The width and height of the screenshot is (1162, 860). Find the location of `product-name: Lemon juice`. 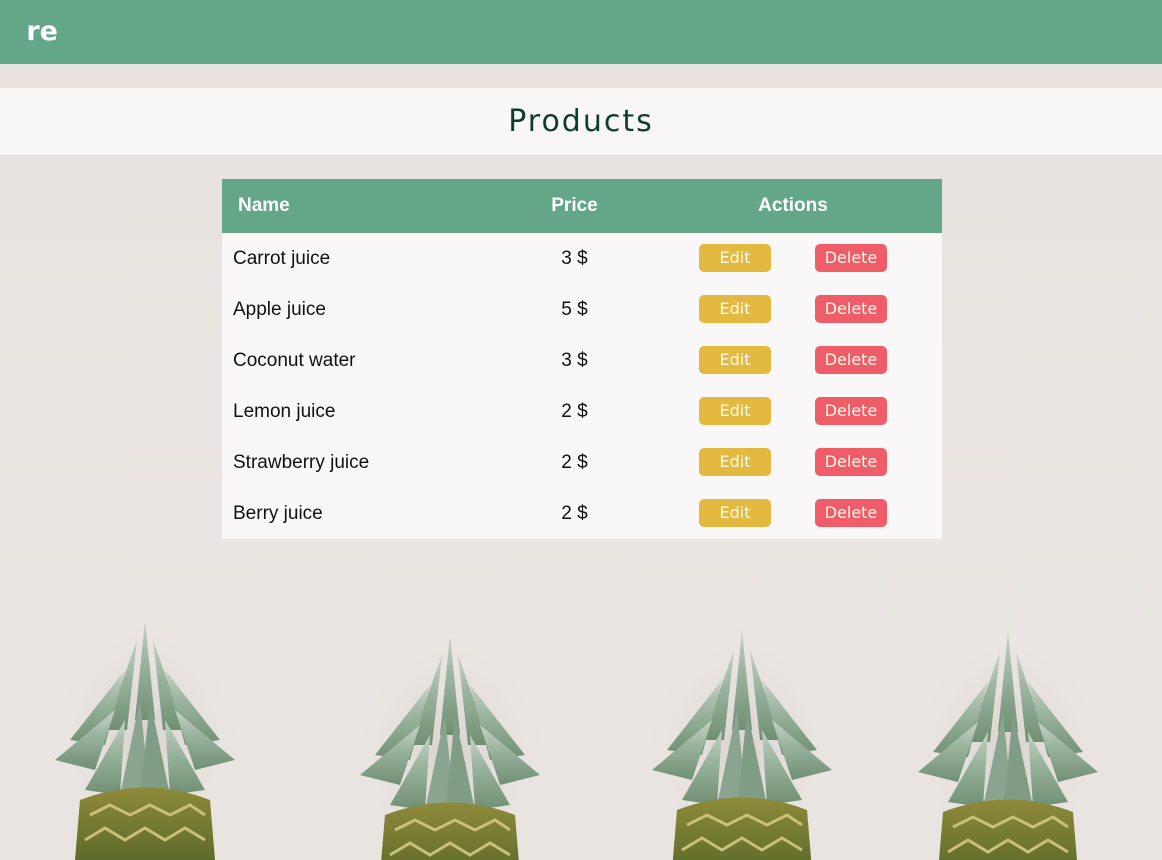

product-name: Lemon juice is located at coordinates (284, 411).